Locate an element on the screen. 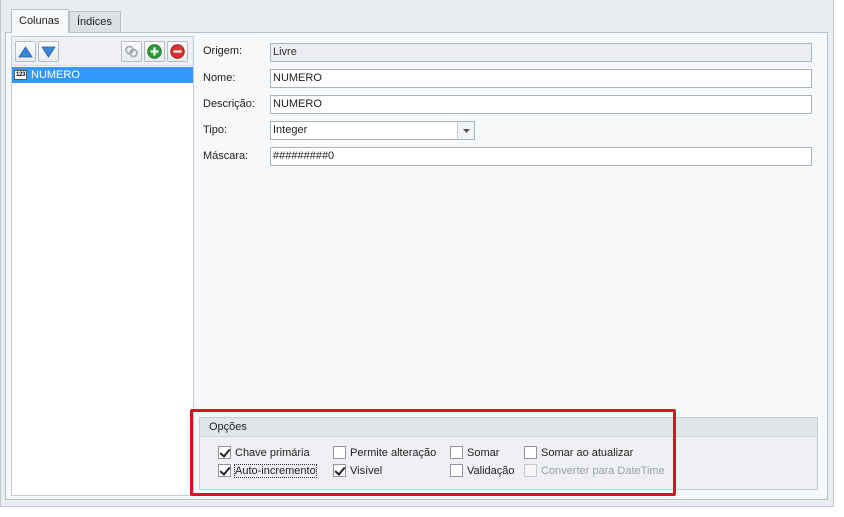 This screenshot has height=517, width=844. nome-input: NUMERO is located at coordinates (541, 78).